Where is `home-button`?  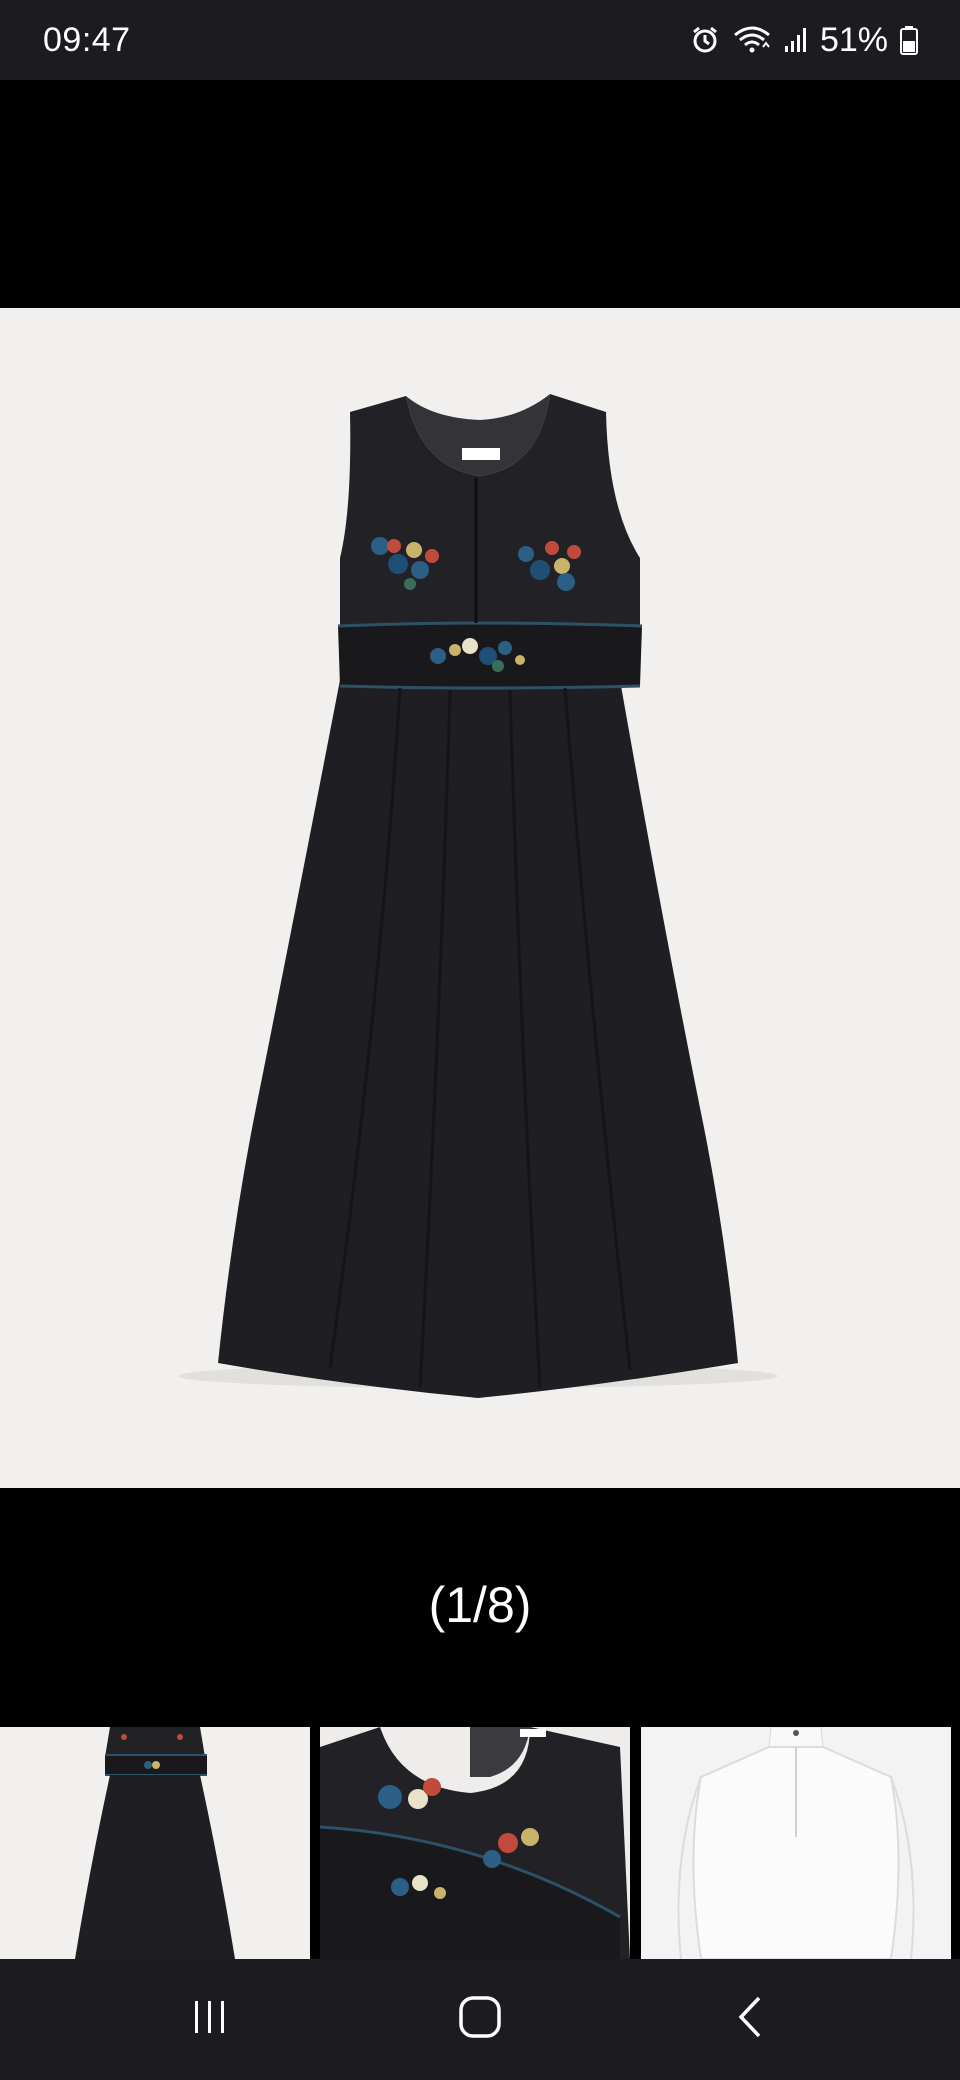
home-button is located at coordinates (480, 2019).